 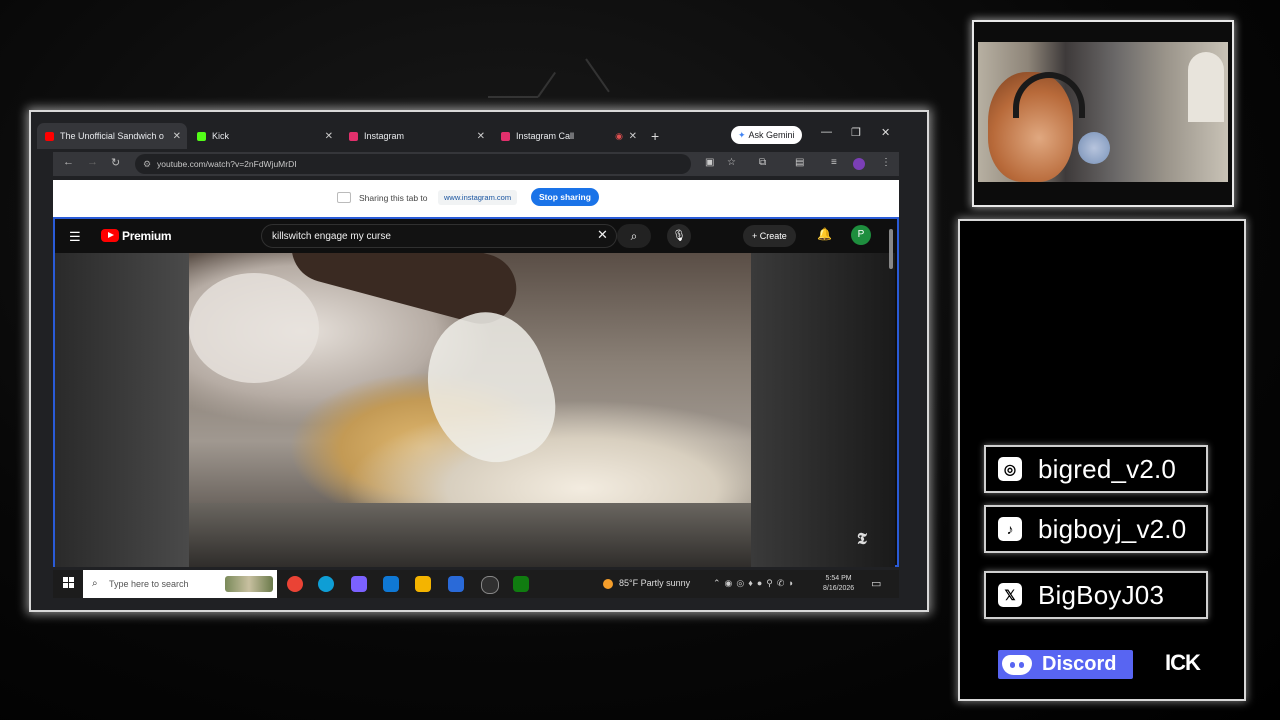 What do you see at coordinates (634, 236) in the screenshot?
I see `search-button: ⌕` at bounding box center [634, 236].